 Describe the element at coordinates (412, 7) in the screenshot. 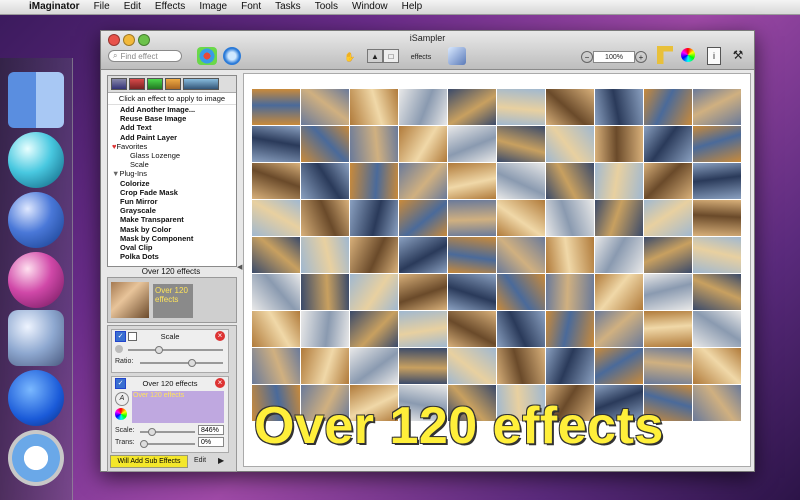

I see `menu-help: Help` at that location.